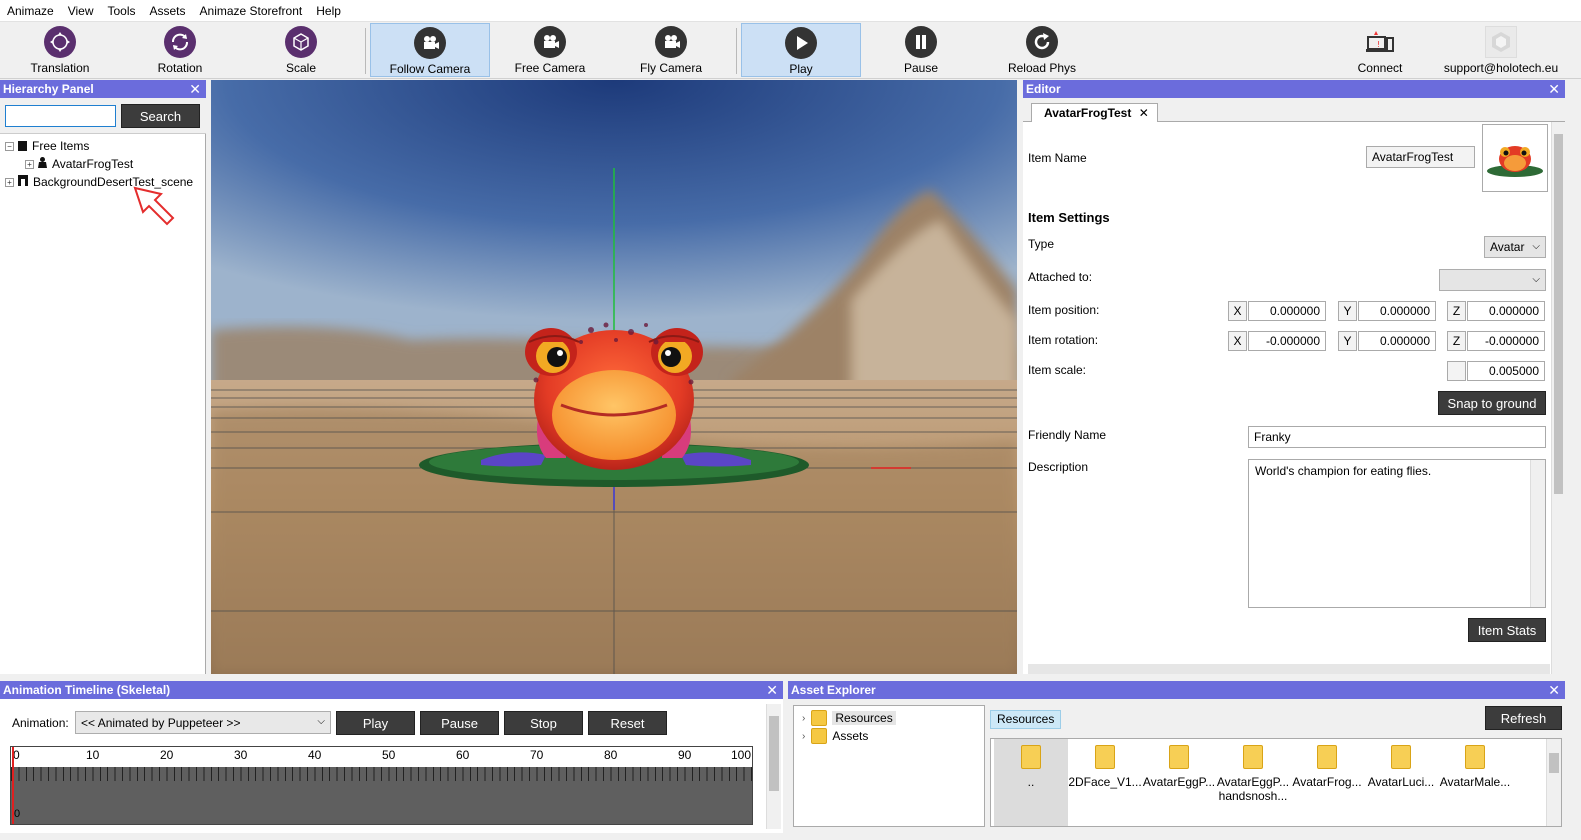 The height and width of the screenshot is (840, 1581). I want to click on follow-camera-button: Follow Camera, so click(430, 50).